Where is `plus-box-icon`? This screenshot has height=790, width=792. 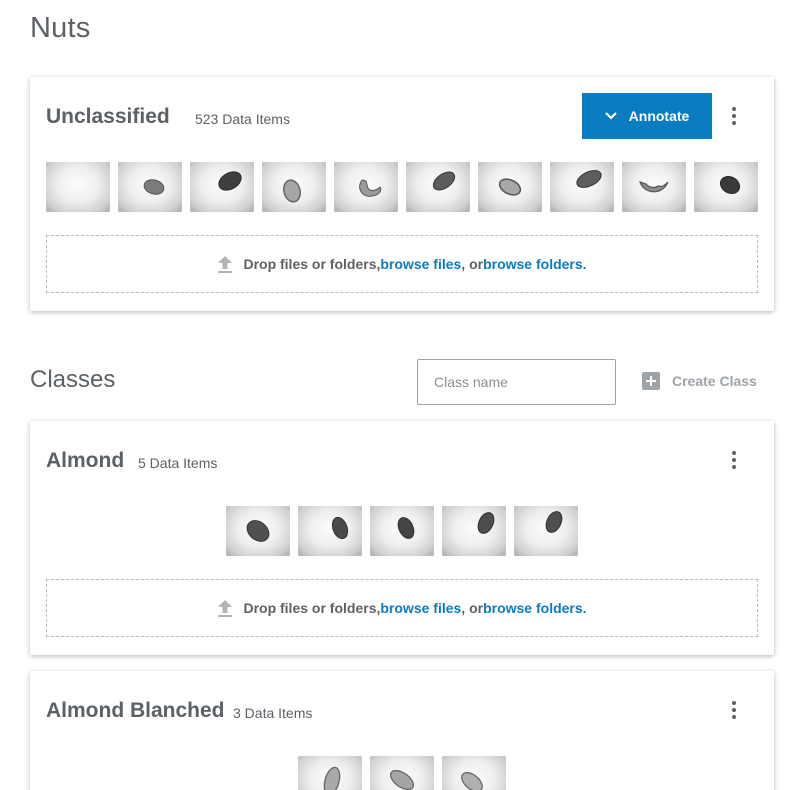 plus-box-icon is located at coordinates (651, 381).